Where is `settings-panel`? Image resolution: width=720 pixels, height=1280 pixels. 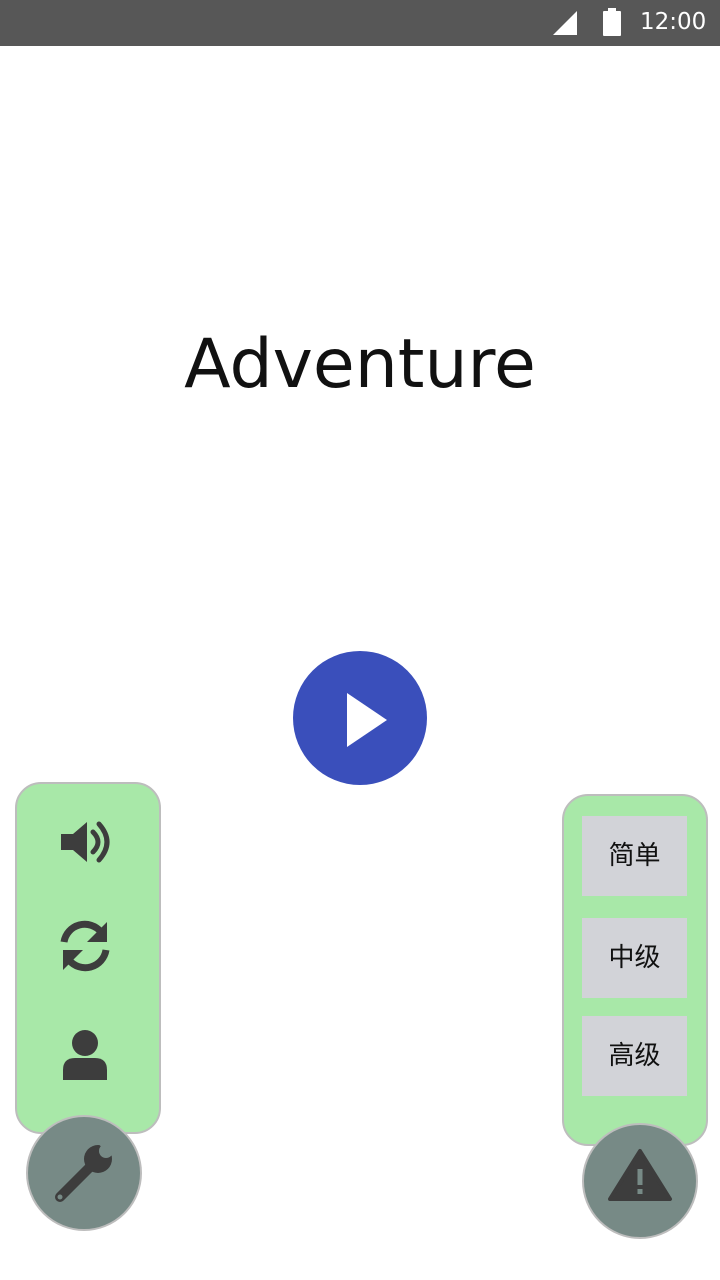 settings-panel is located at coordinates (88, 958).